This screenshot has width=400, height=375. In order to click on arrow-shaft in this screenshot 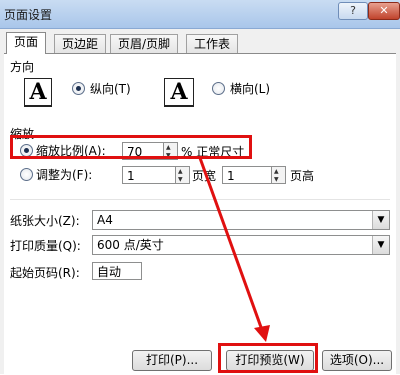, I will do `click(231, 244)`.